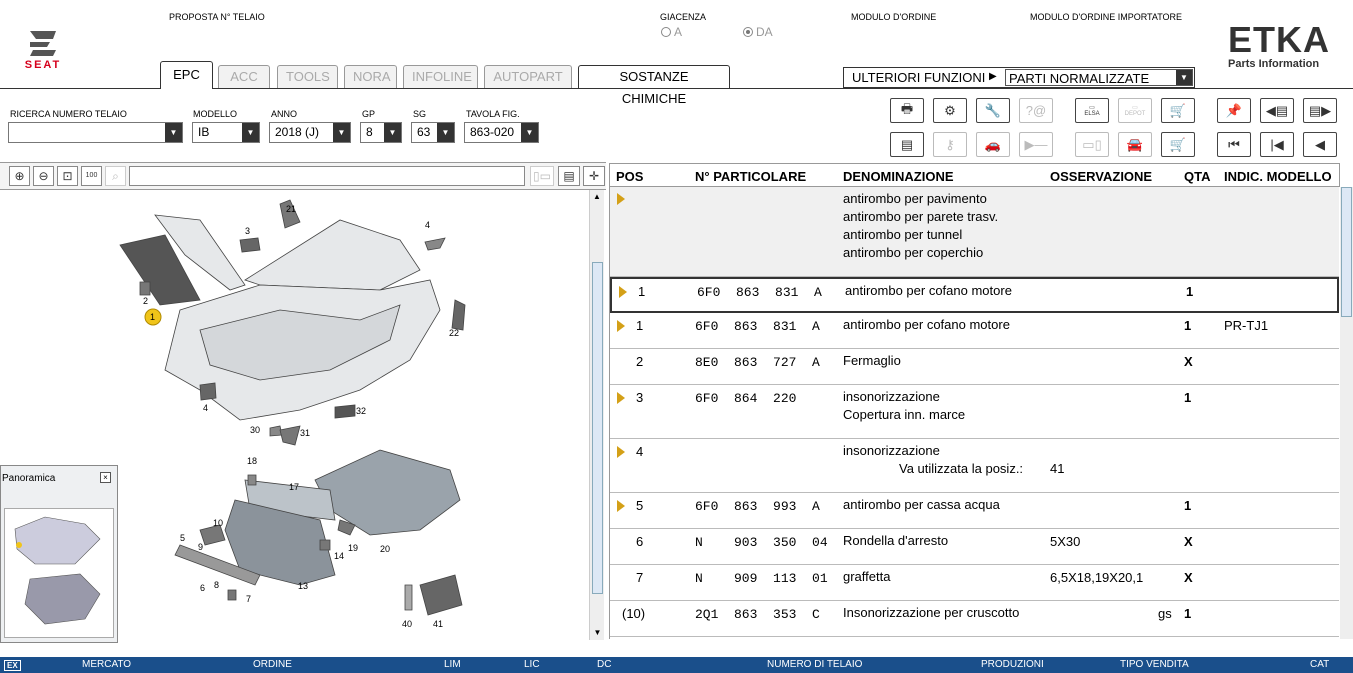 Image resolution: width=1353 pixels, height=673 pixels. What do you see at coordinates (1099, 77) in the screenshot?
I see `functions-select: PARTI NORMALIZZATE ▼` at bounding box center [1099, 77].